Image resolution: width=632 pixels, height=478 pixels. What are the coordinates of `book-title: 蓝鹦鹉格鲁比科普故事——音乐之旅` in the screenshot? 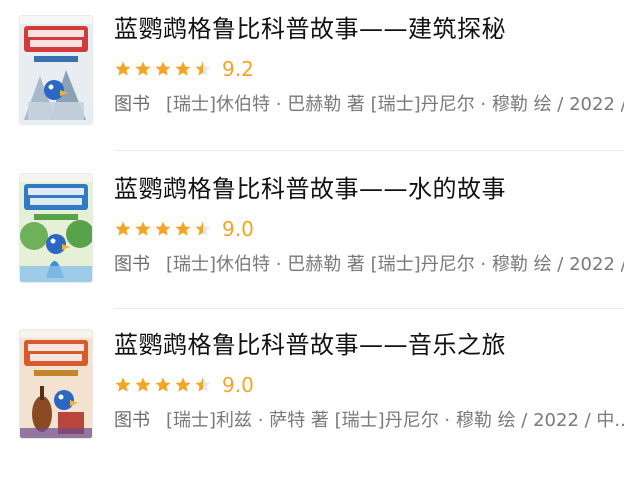 It's located at (369, 345).